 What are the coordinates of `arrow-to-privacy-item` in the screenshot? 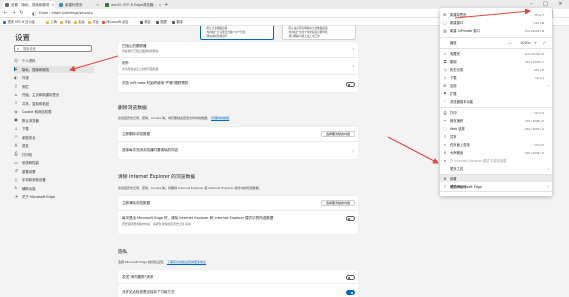 It's located at (94, 63).